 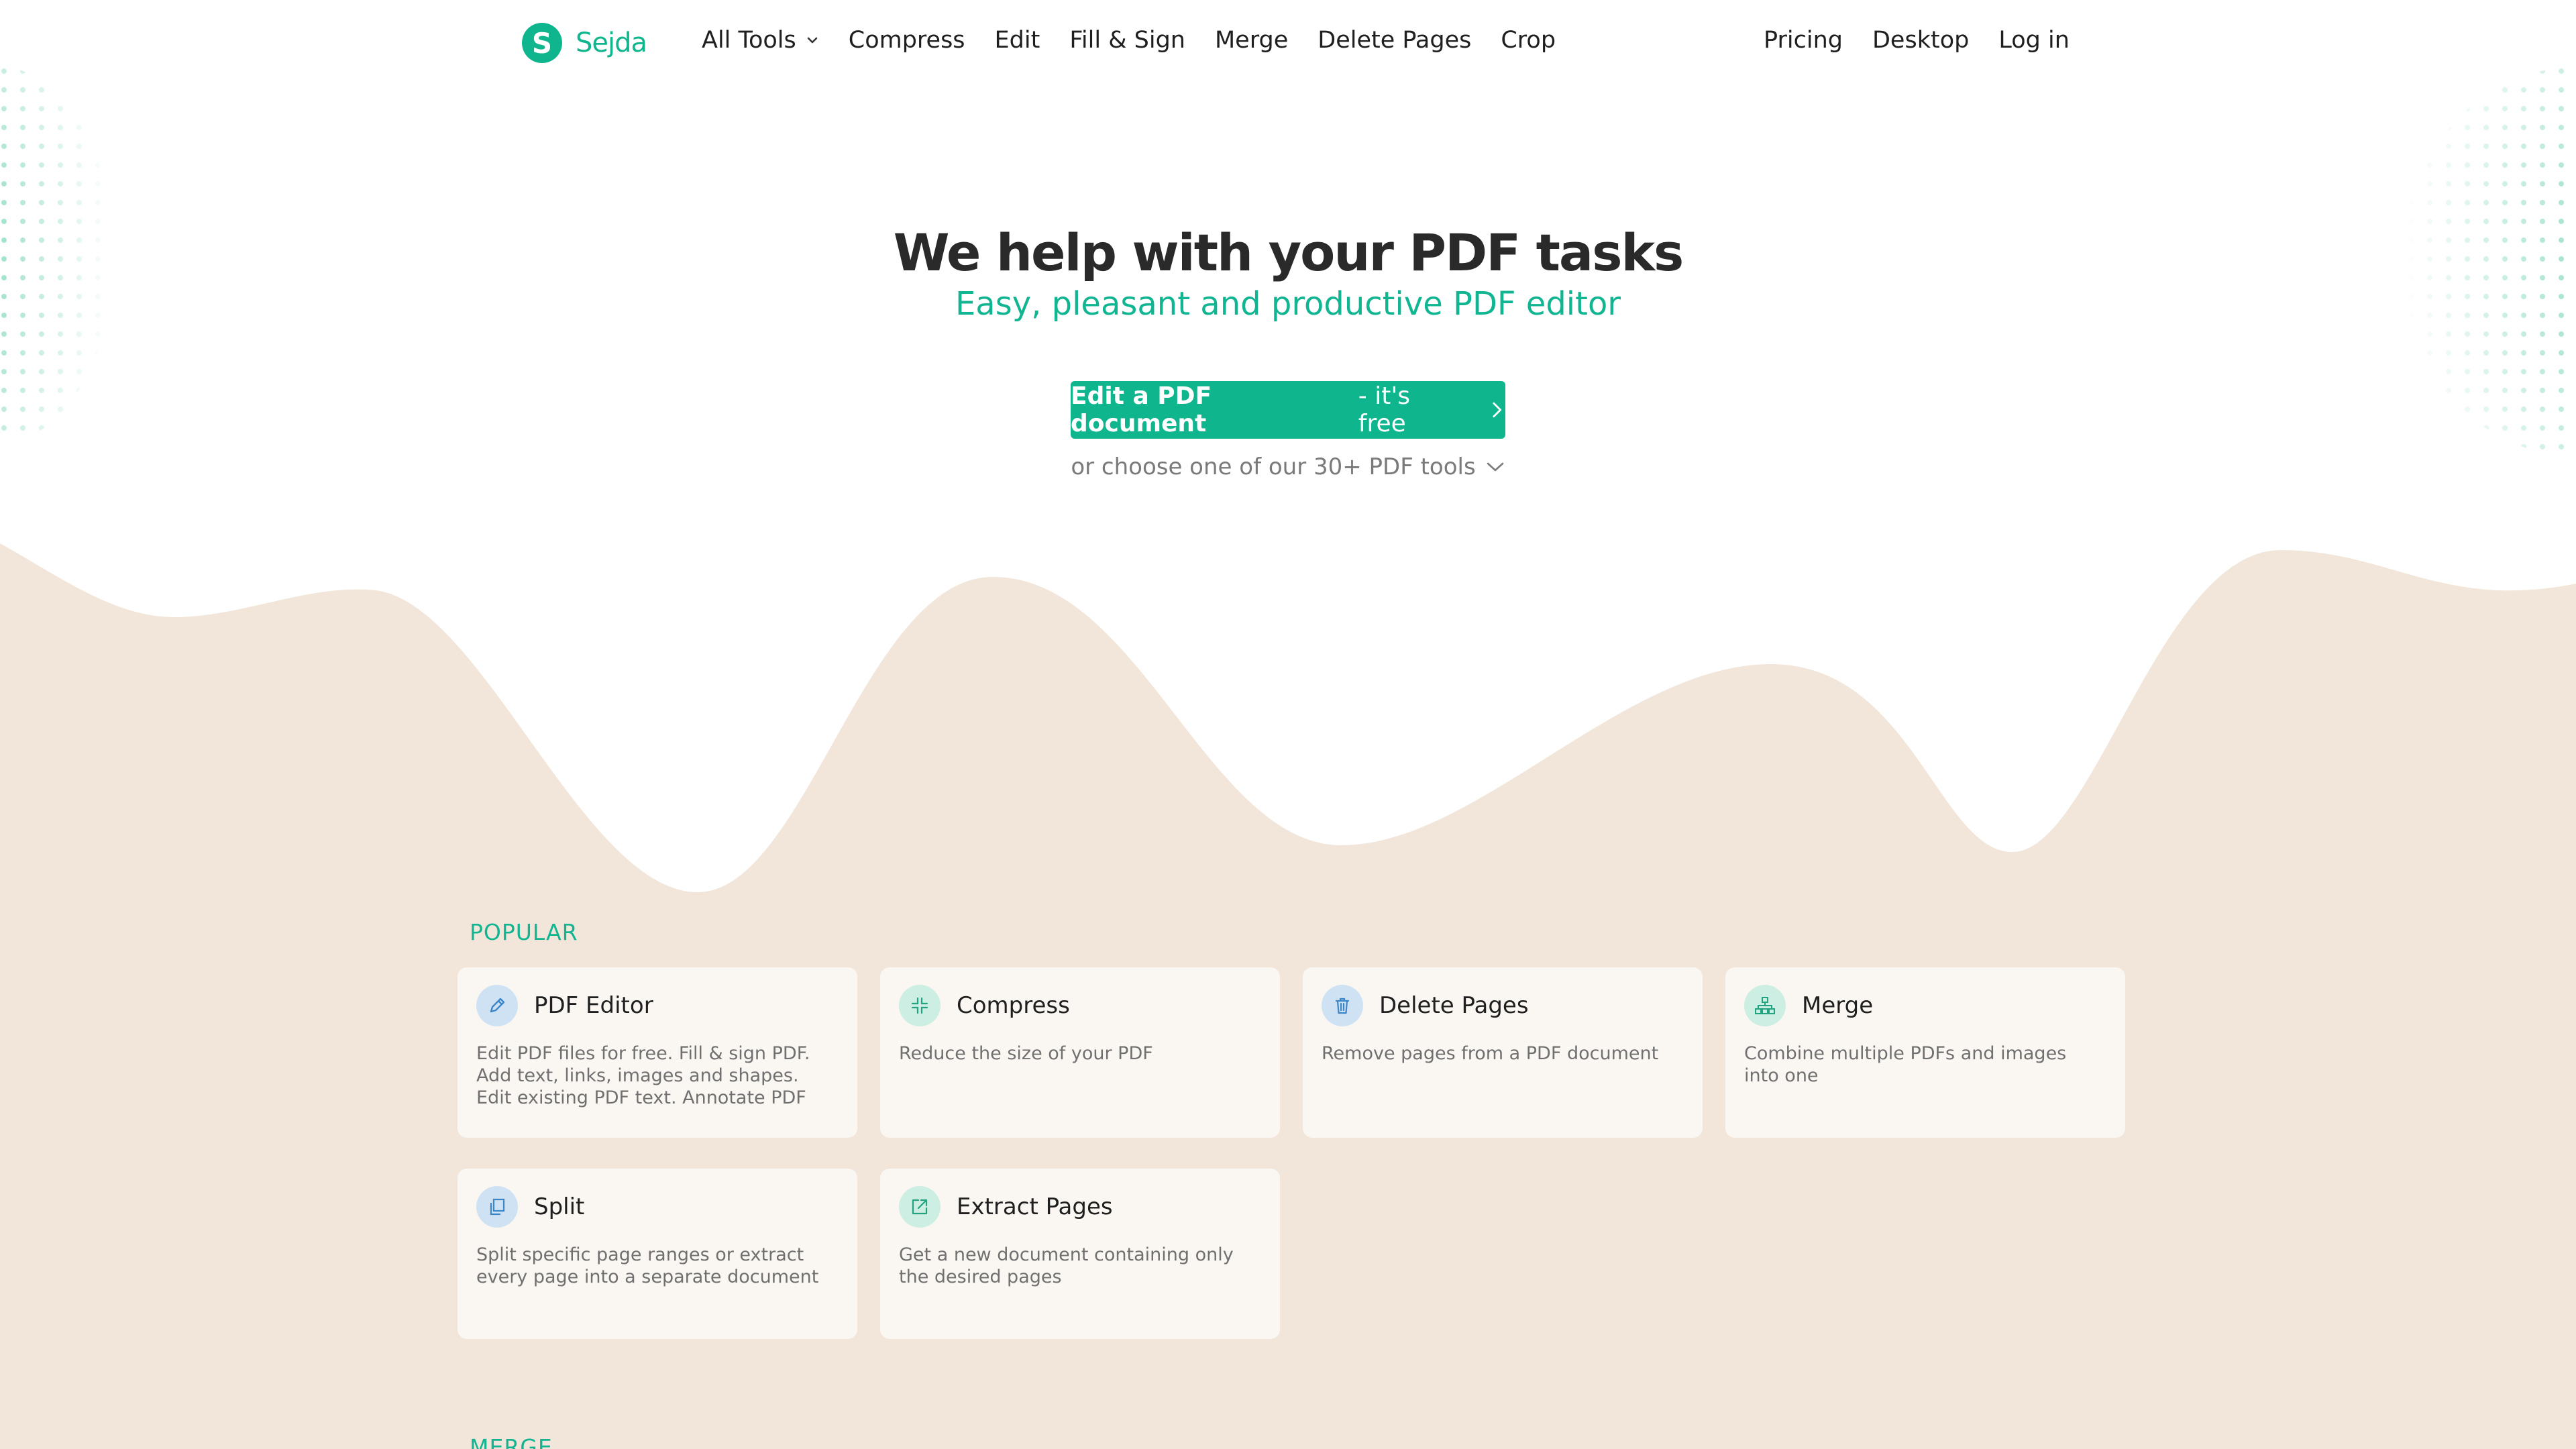 I want to click on nav-login: Log in, so click(x=2034, y=40).